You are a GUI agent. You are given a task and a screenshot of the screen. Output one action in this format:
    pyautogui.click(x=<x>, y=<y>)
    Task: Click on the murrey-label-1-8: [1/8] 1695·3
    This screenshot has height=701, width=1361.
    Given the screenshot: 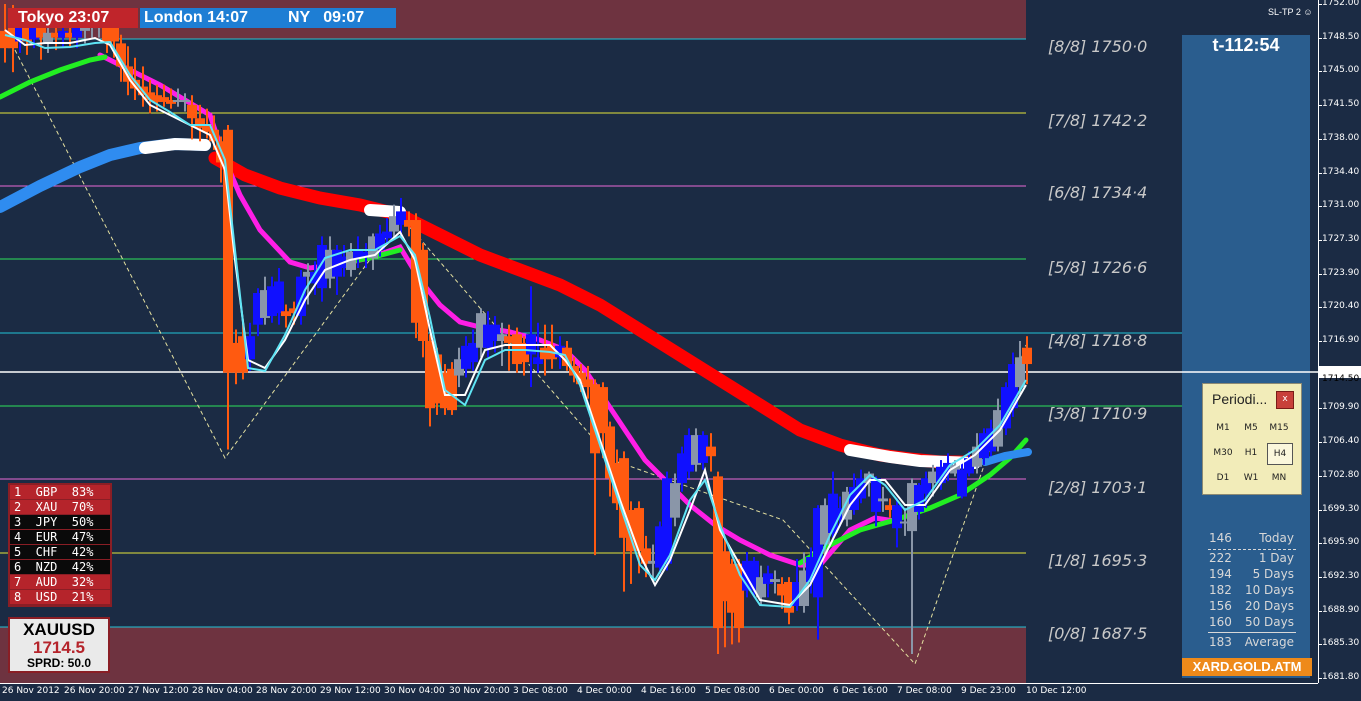 What is the action you would take?
    pyautogui.click(x=1098, y=560)
    